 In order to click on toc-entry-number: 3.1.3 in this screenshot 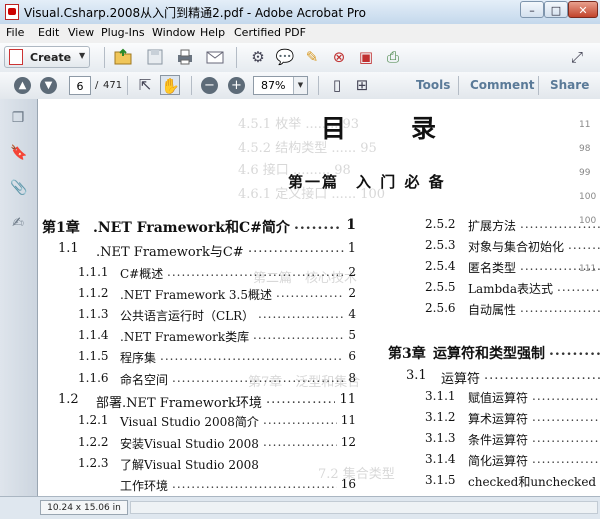, I will do `click(440, 438)`.